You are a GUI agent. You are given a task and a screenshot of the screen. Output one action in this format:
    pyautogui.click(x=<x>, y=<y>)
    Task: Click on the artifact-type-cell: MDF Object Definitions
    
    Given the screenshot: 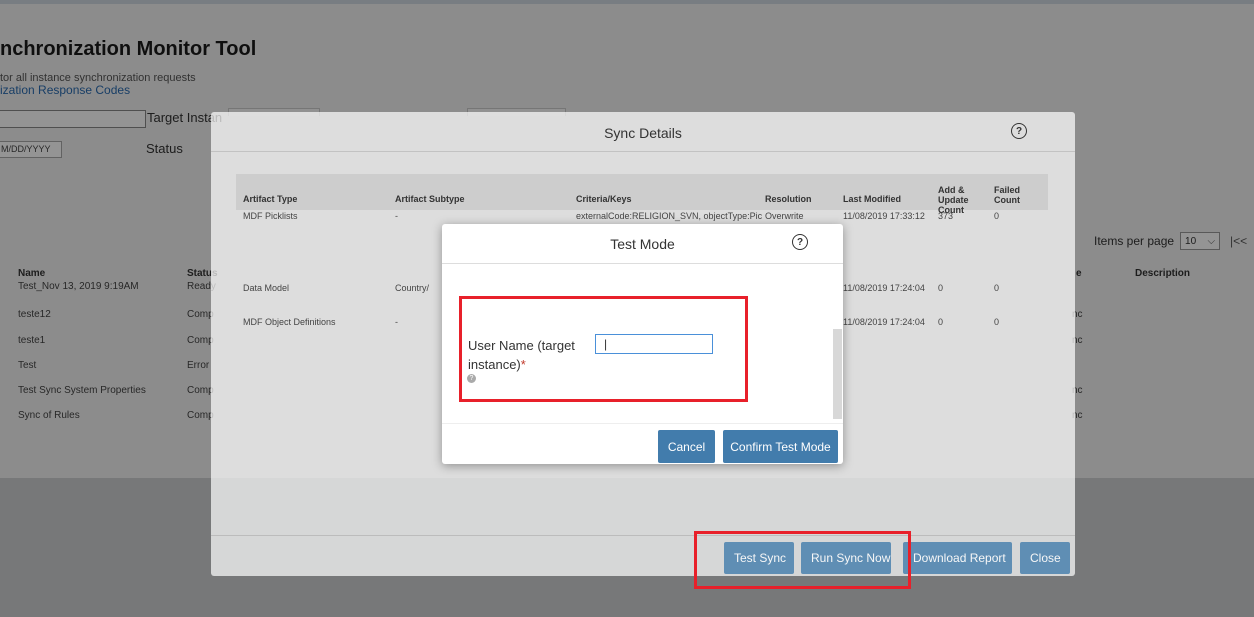 What is the action you would take?
    pyautogui.click(x=289, y=322)
    